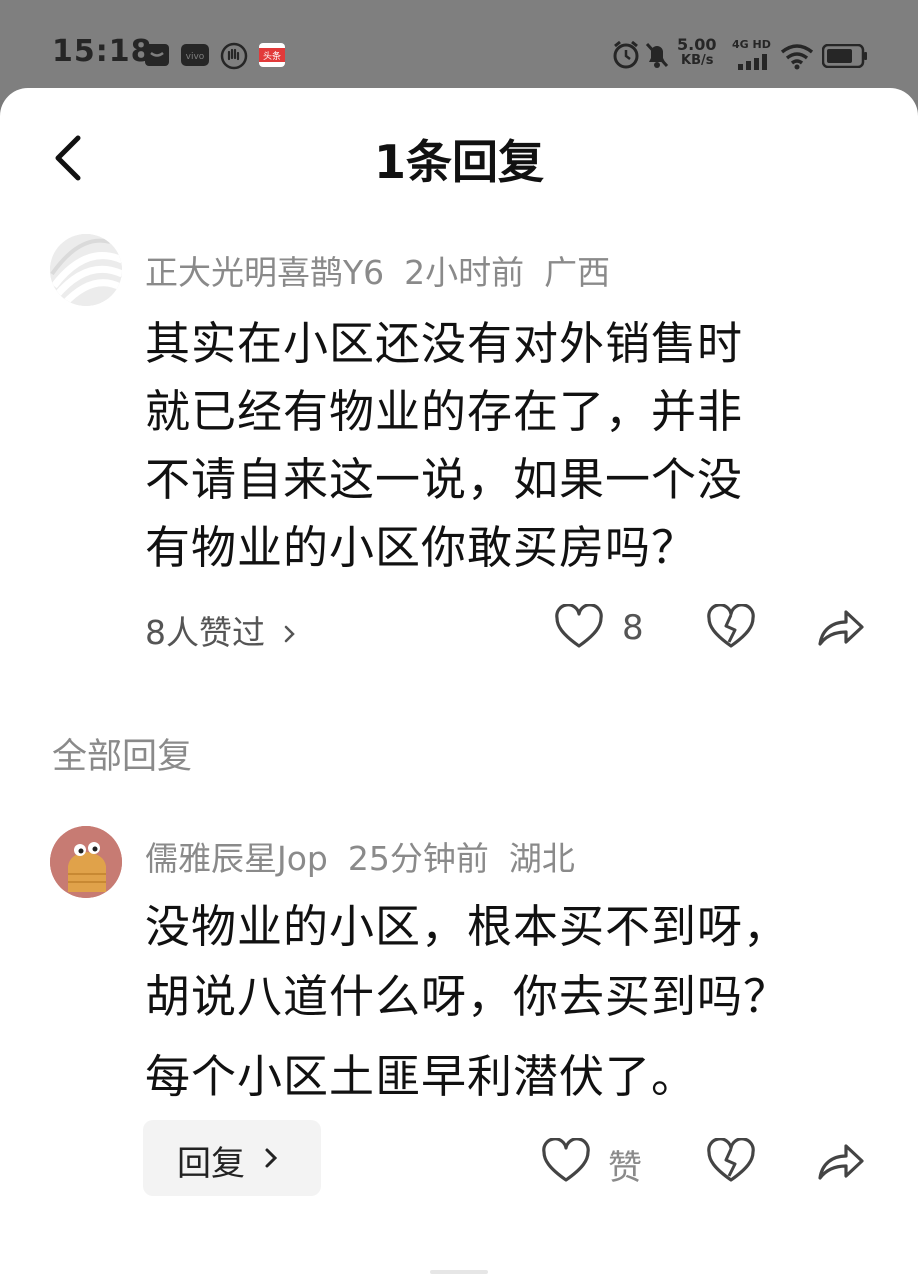 This screenshot has width=918, height=1277. What do you see at coordinates (444, 479) in the screenshot?
I see `comment-line: 不请自来这一说，如果一个没` at bounding box center [444, 479].